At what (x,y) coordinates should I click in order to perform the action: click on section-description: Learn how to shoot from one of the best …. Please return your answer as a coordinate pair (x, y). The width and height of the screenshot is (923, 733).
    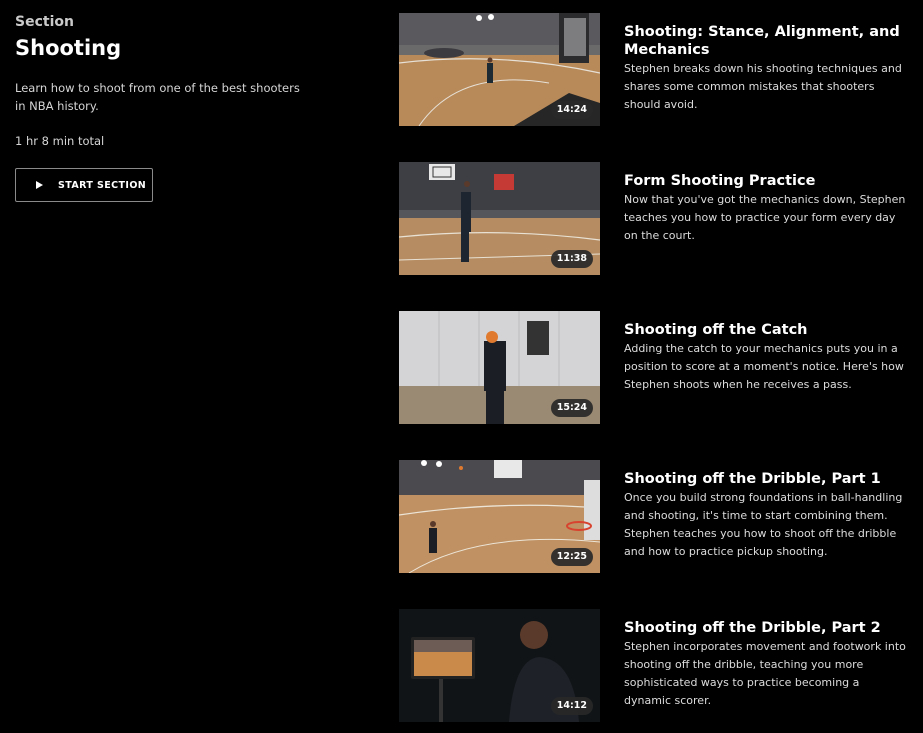
    Looking at the image, I should click on (157, 97).